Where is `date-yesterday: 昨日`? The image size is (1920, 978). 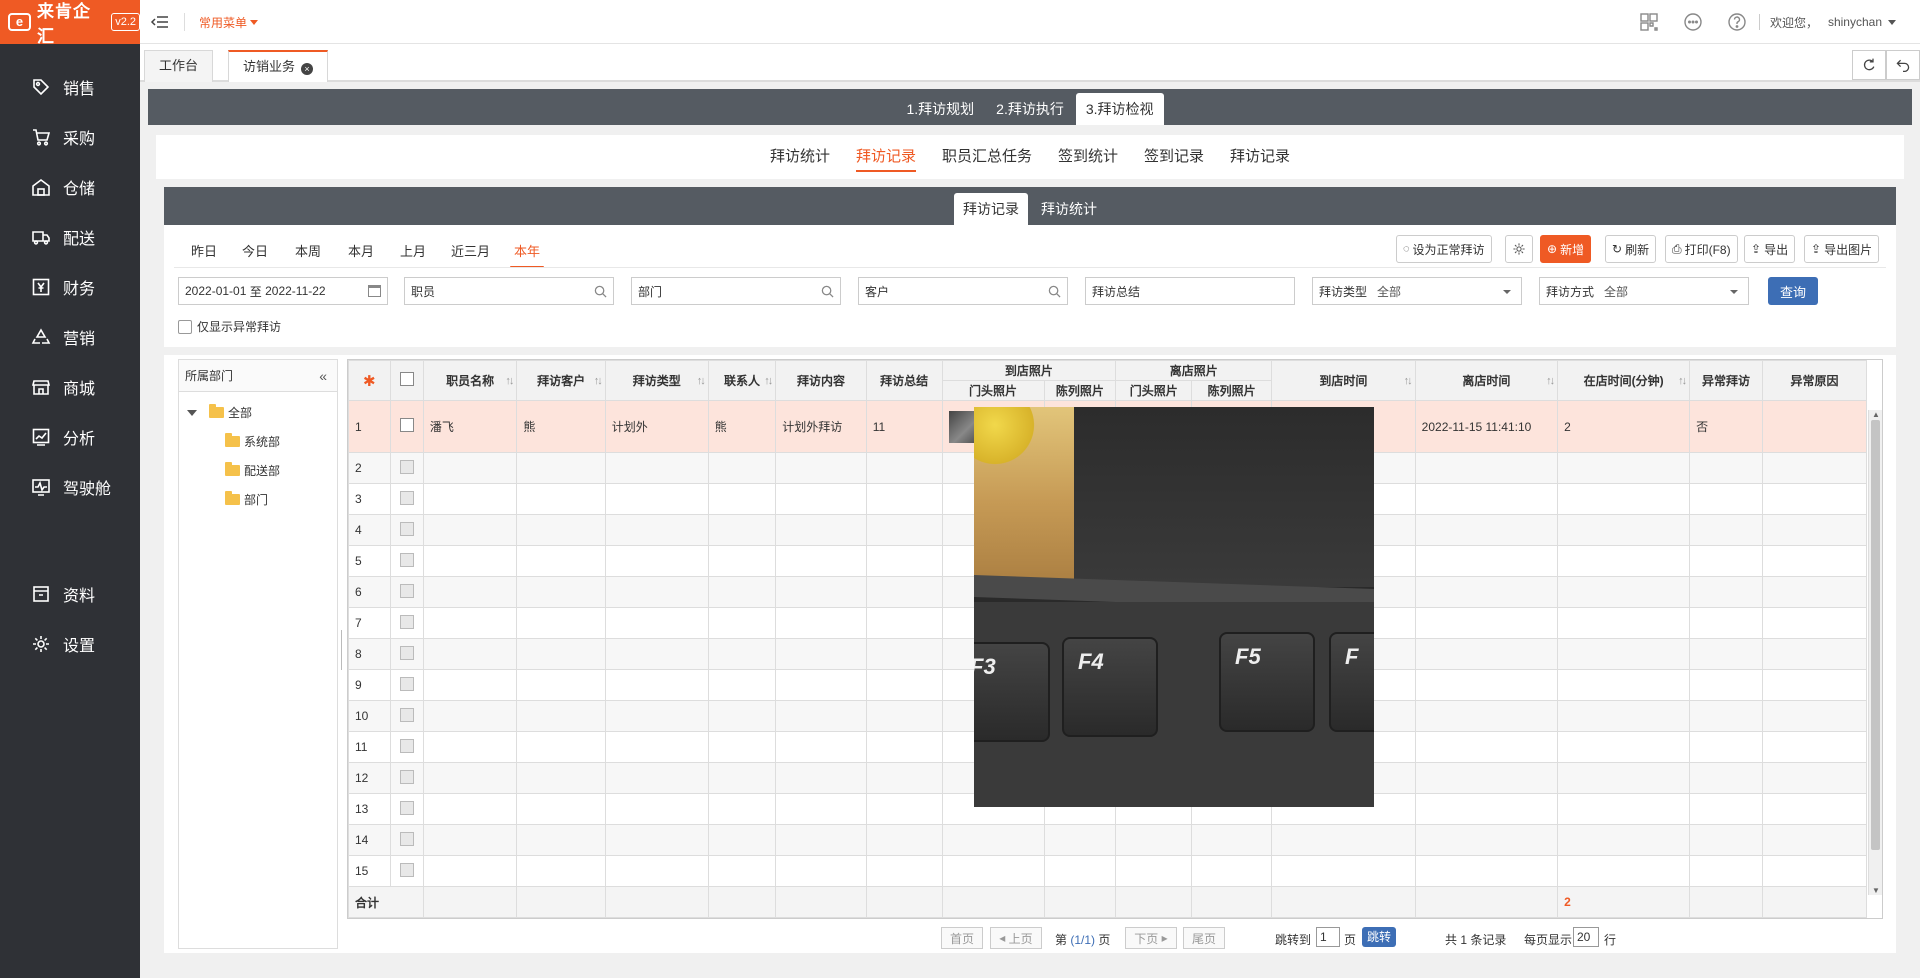
date-yesterday: 昨日 is located at coordinates (204, 250).